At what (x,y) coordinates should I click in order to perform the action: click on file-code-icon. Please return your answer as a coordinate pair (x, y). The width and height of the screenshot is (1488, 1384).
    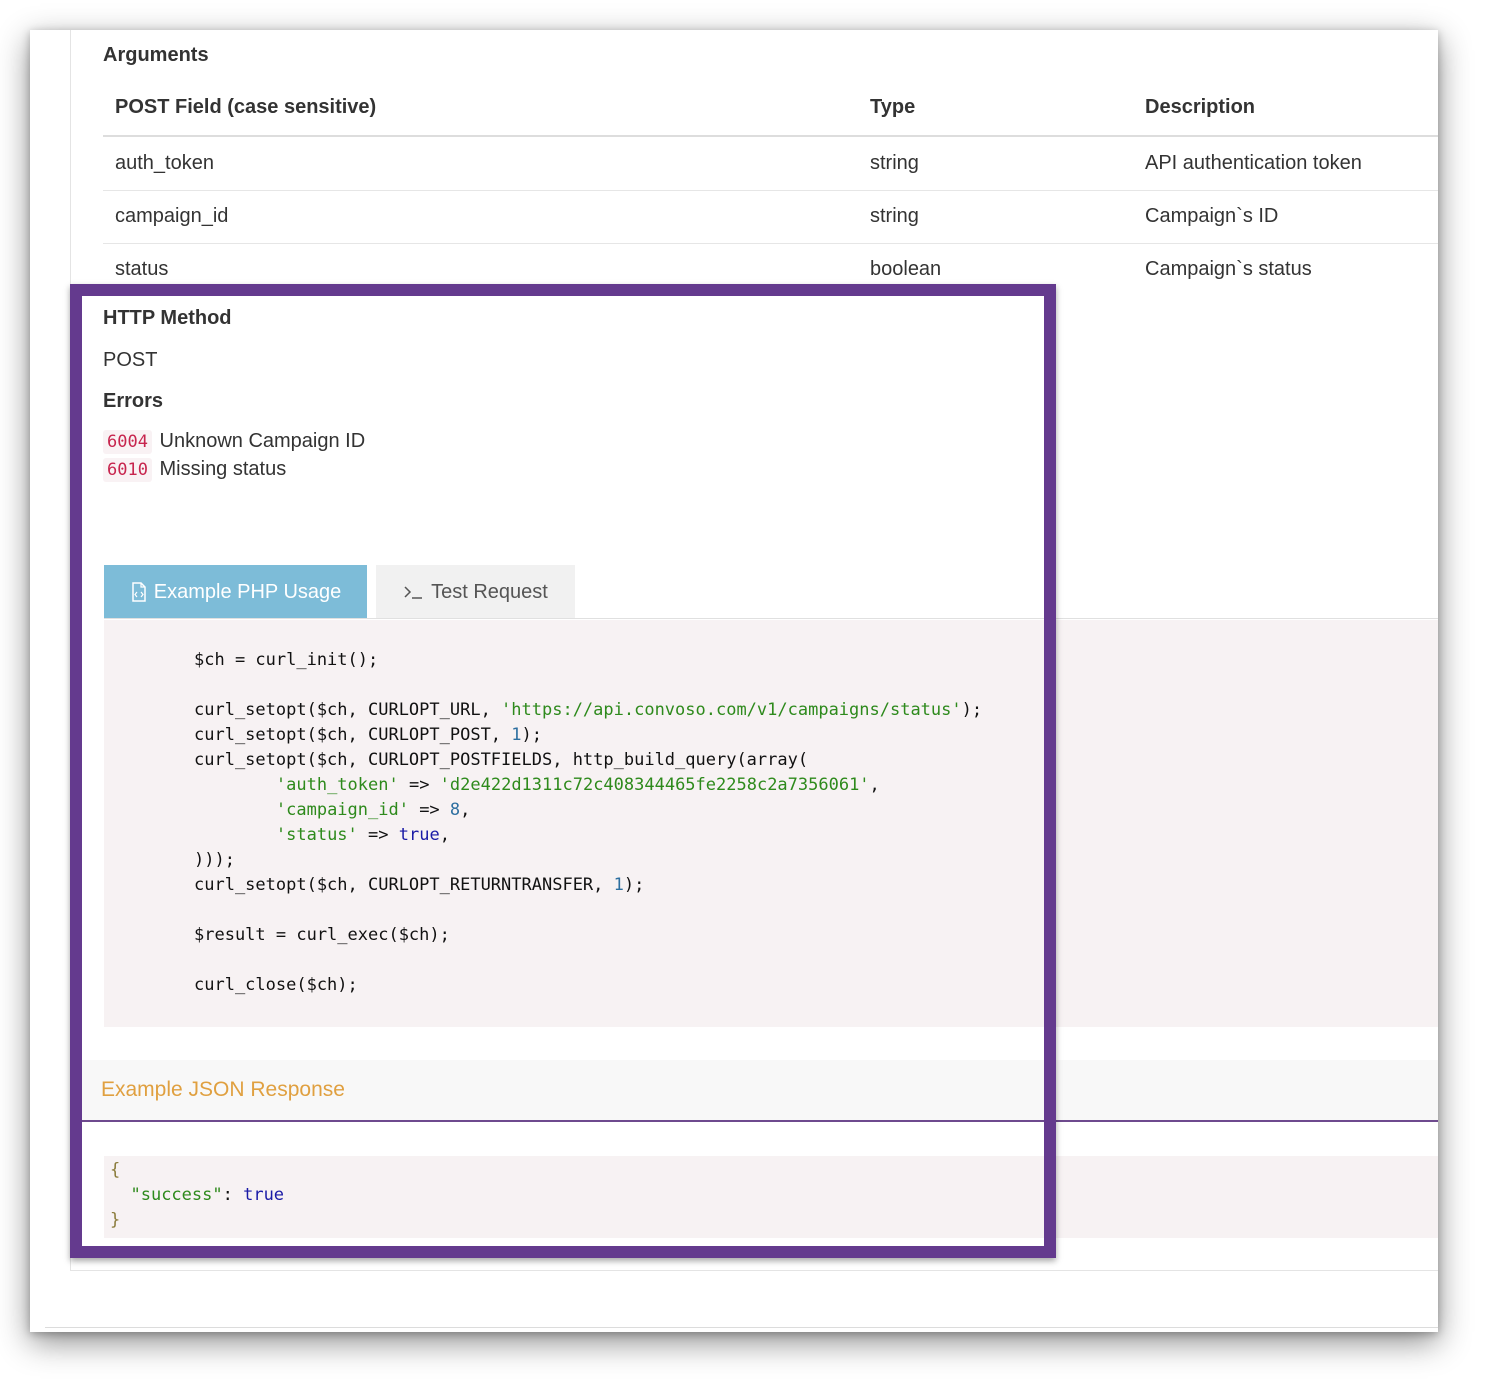
    Looking at the image, I should click on (139, 592).